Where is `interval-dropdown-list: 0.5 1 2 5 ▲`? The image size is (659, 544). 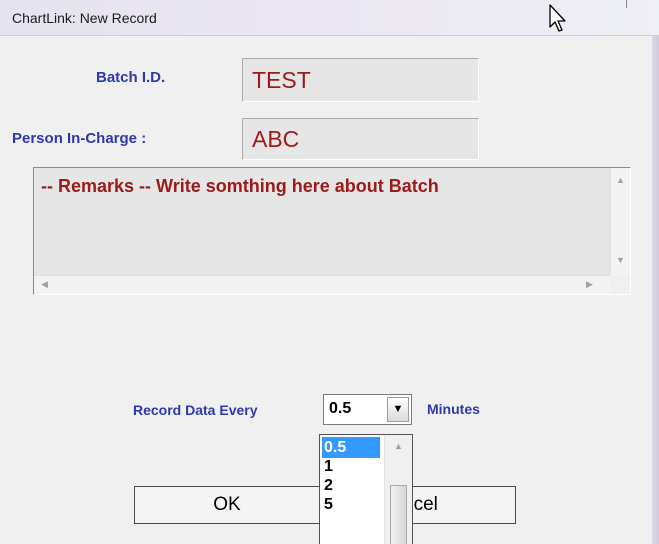 interval-dropdown-list: 0.5 1 2 5 ▲ is located at coordinates (366, 489).